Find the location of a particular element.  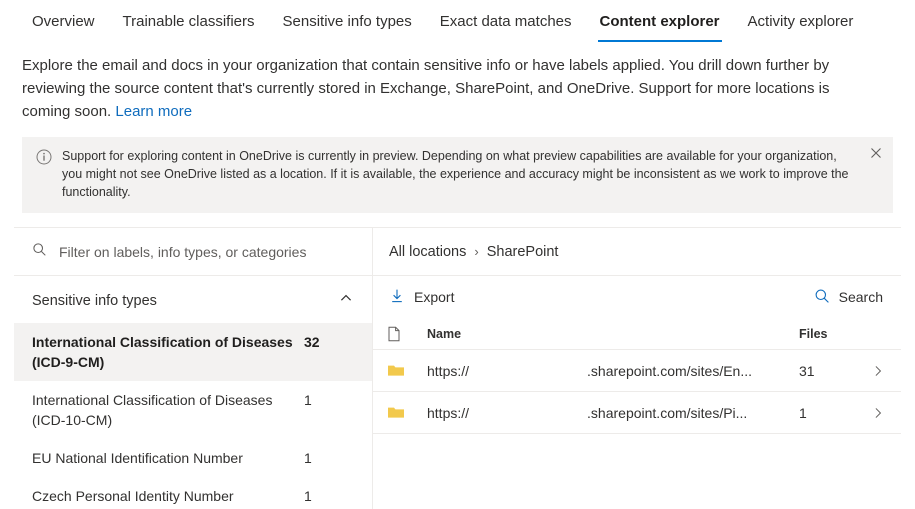

chevron-up-icon is located at coordinates (346, 300).